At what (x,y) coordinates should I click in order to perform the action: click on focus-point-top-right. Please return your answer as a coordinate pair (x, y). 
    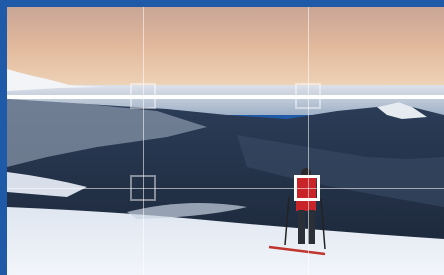
    Looking at the image, I should click on (308, 96).